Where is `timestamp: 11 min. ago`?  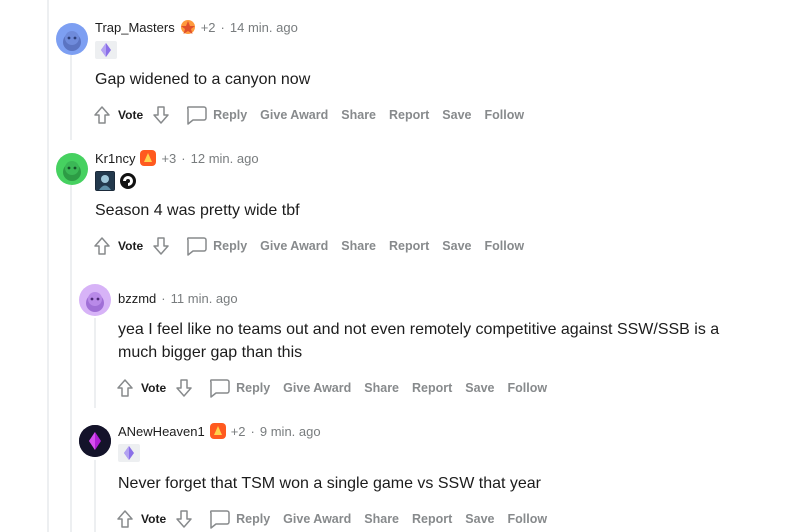
timestamp: 11 min. ago is located at coordinates (204, 298).